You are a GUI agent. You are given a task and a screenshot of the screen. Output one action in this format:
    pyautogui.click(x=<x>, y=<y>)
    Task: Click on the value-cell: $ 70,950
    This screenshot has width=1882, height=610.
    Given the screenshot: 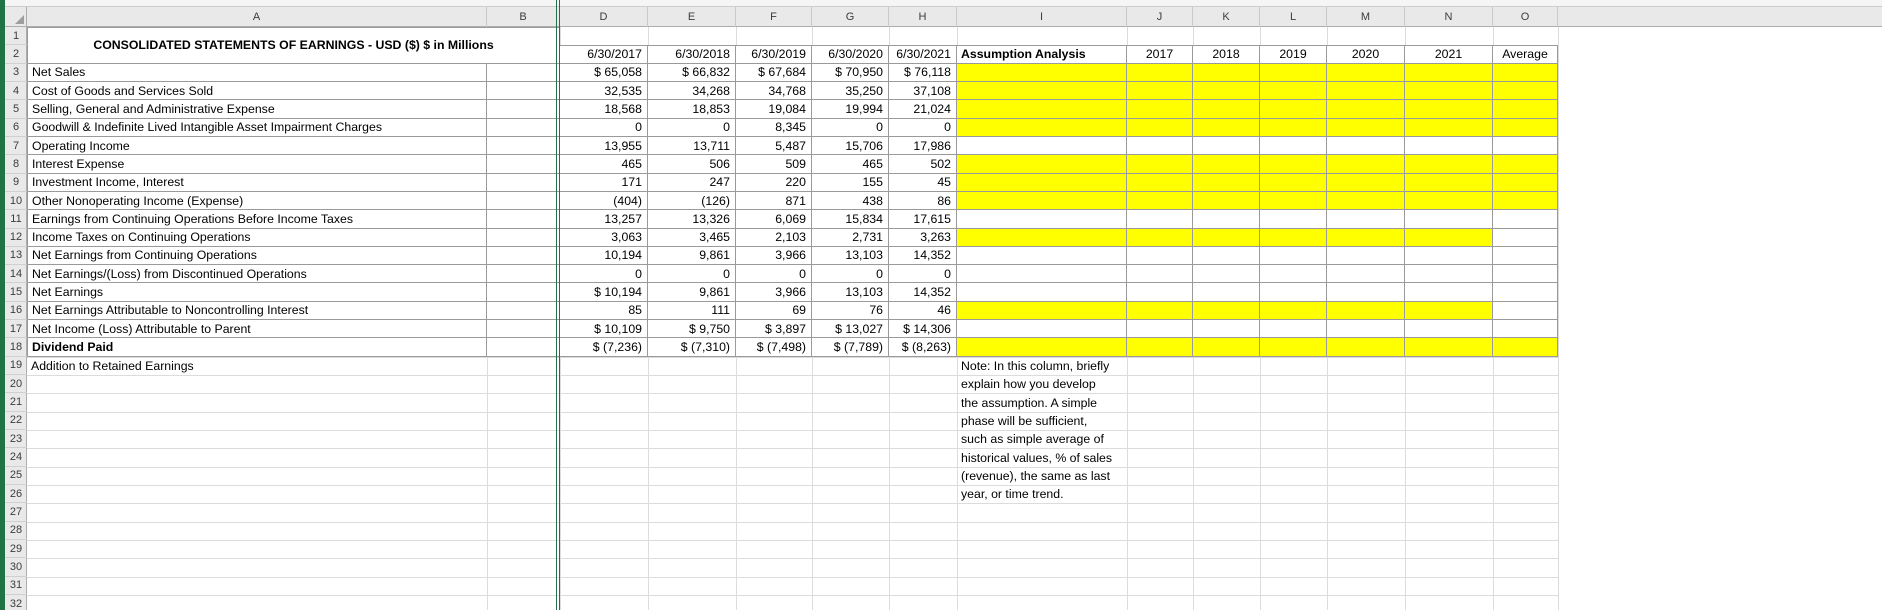 What is the action you would take?
    pyautogui.click(x=850, y=72)
    